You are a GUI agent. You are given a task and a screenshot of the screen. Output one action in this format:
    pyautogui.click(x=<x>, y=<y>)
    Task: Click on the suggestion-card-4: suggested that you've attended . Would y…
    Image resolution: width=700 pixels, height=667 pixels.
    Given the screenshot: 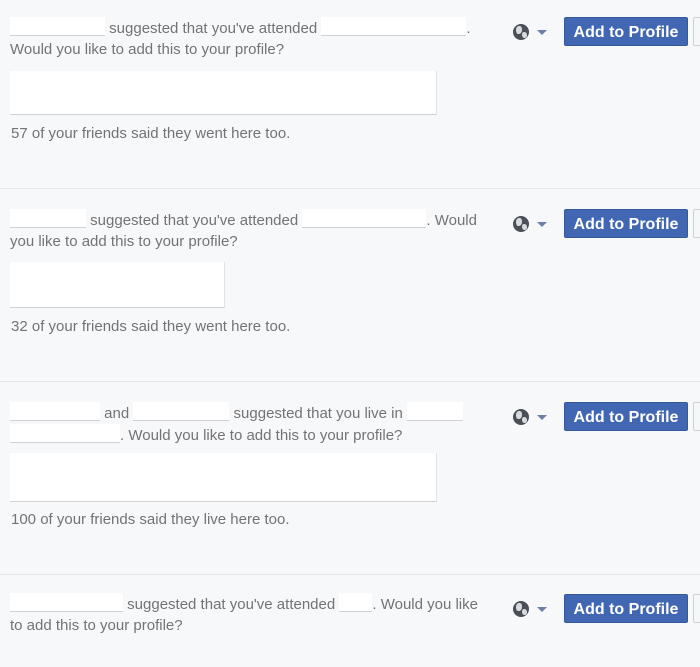 What is the action you would take?
    pyautogui.click(x=350, y=621)
    